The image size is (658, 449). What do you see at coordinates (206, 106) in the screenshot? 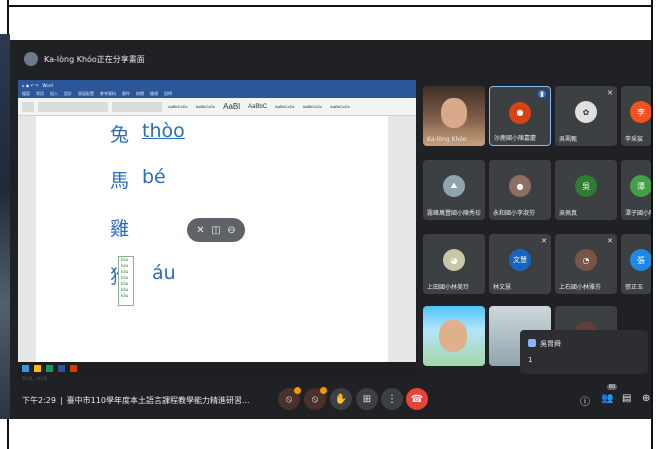
I see `style-no-spacing: AaBbCcDc` at bounding box center [206, 106].